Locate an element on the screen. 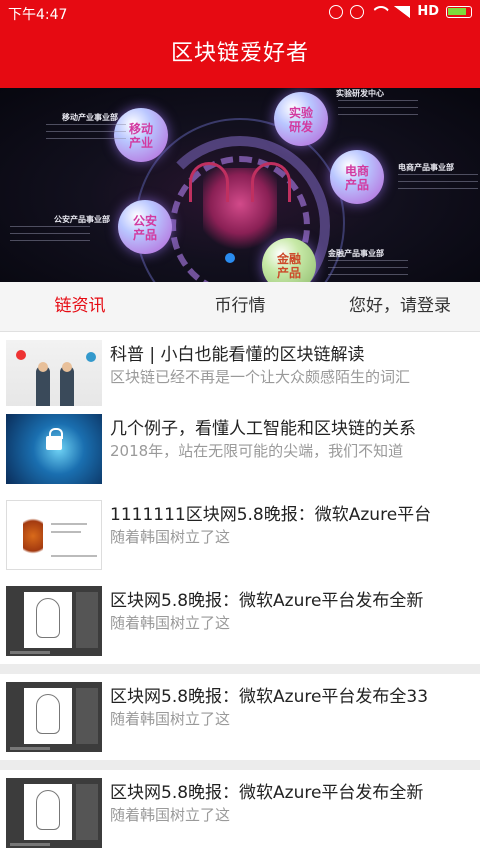  list-item: 几个例子，看懂人工智能和区块链的关系 2018年，站在无限可能的尖端，我们不知道 is located at coordinates (240, 449).